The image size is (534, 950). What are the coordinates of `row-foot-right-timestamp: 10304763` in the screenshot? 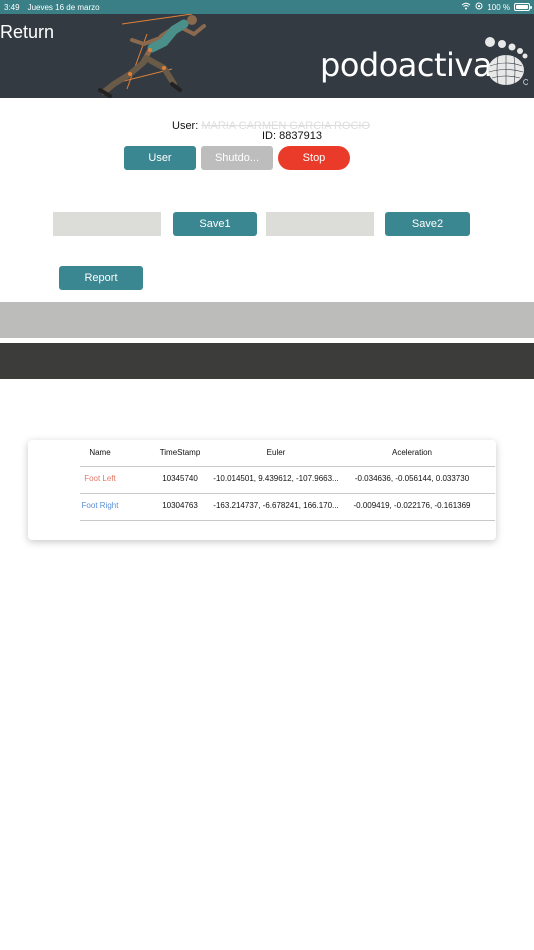 It's located at (180, 505).